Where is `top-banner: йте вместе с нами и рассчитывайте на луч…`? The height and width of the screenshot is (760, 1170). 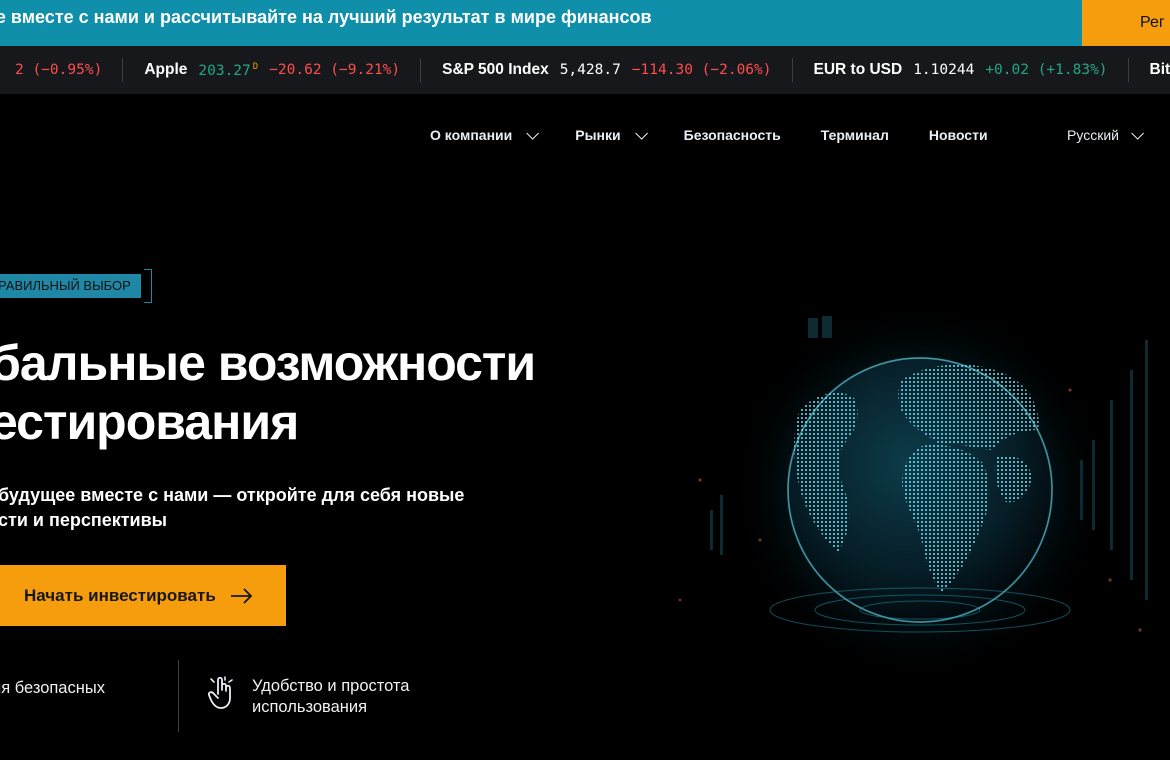
top-banner: йте вместе с нами и рассчитывайте на луч… is located at coordinates (585, 23).